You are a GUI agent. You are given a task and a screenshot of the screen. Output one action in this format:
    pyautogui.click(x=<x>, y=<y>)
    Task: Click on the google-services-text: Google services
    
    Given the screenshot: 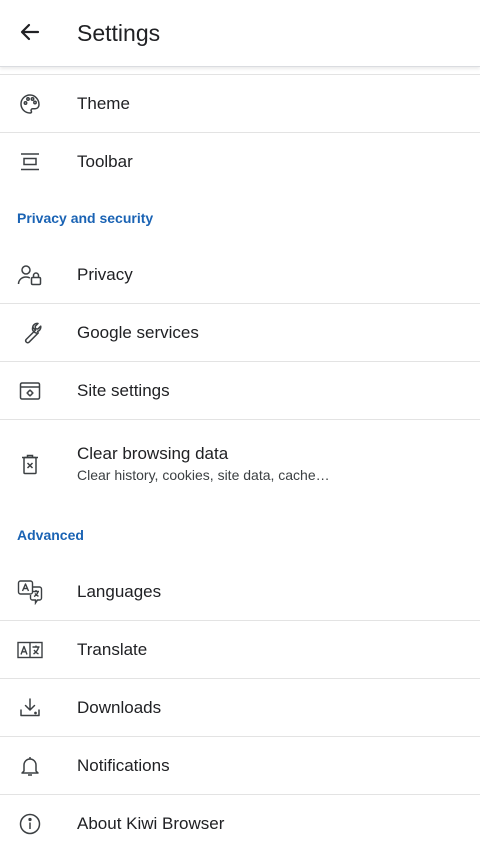 What is the action you would take?
    pyautogui.click(x=138, y=333)
    